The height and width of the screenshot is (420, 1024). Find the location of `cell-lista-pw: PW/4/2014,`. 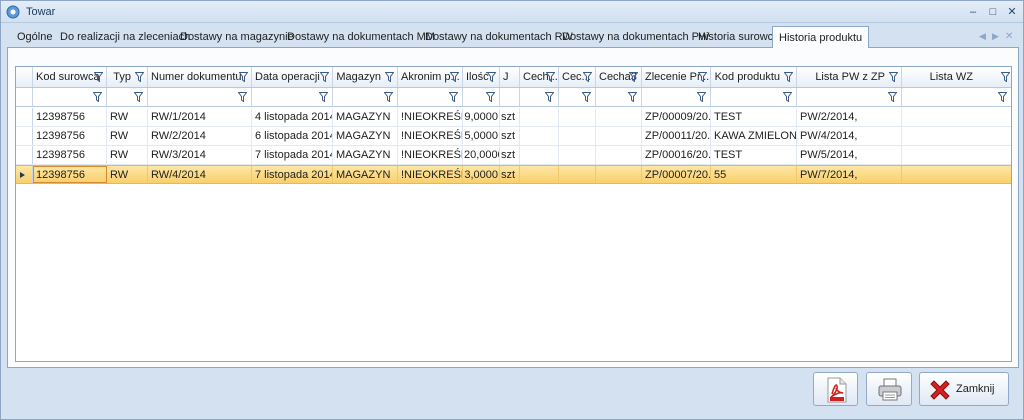

cell-lista-pw: PW/4/2014, is located at coordinates (849, 136).